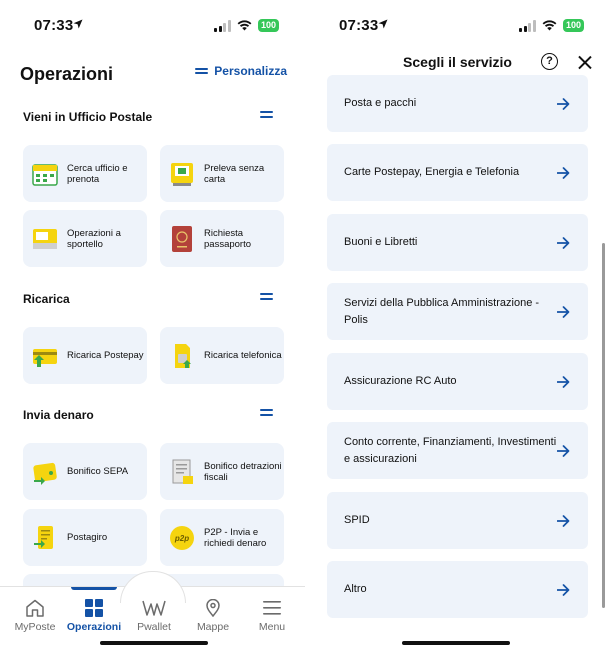 This screenshot has width=610, height=655. What do you see at coordinates (234, 173) in the screenshot?
I see `tile-label: Preleva senza carta` at bounding box center [234, 173].